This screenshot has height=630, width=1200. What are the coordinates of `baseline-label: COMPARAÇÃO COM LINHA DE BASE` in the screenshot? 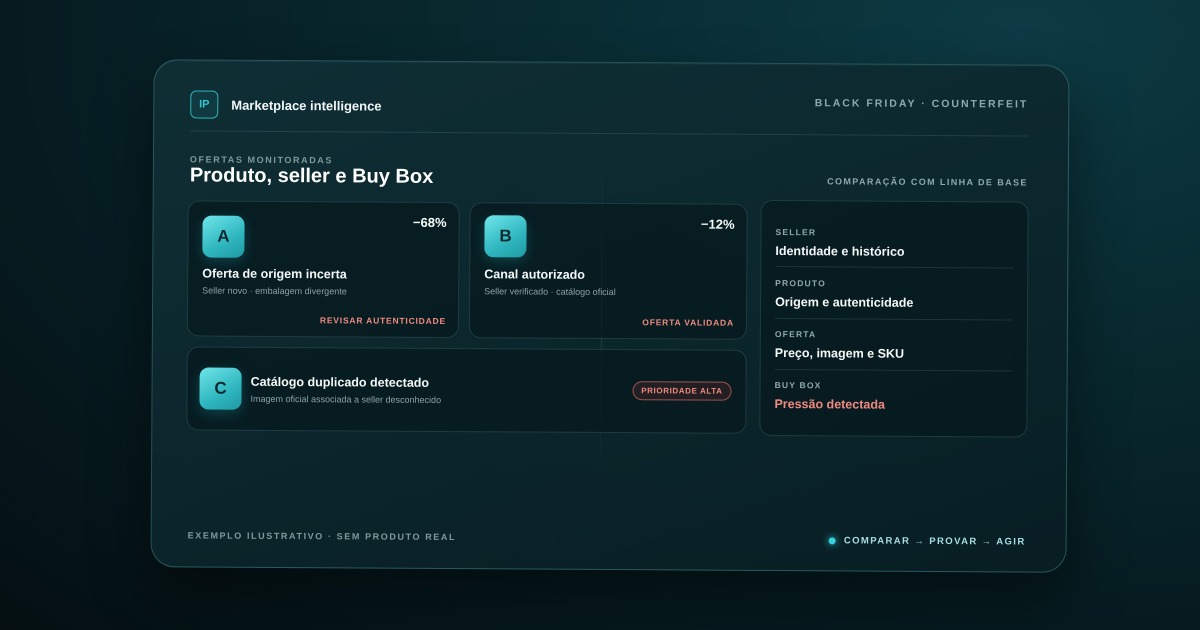 It's located at (927, 182).